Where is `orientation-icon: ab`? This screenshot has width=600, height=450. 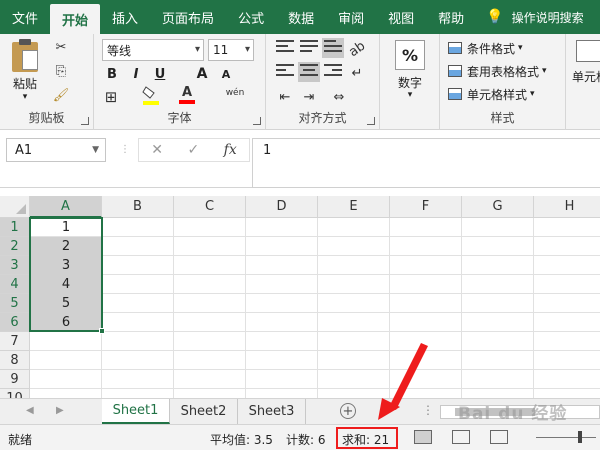 orientation-icon: ab is located at coordinates (356, 48).